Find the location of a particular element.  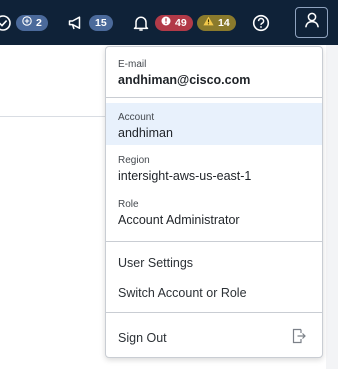

email-label: E-mail is located at coordinates (132, 64).